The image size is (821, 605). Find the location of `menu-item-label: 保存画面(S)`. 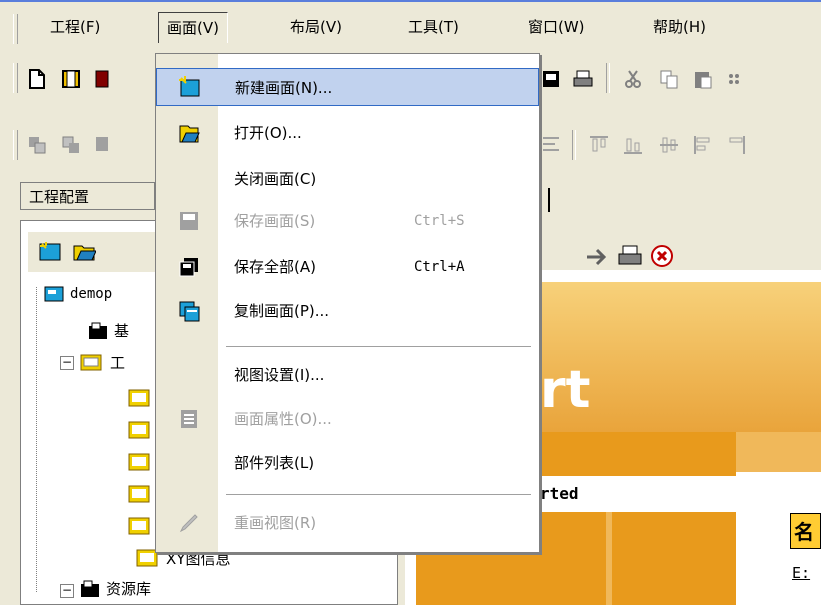

menu-item-label: 保存画面(S) is located at coordinates (275, 221).